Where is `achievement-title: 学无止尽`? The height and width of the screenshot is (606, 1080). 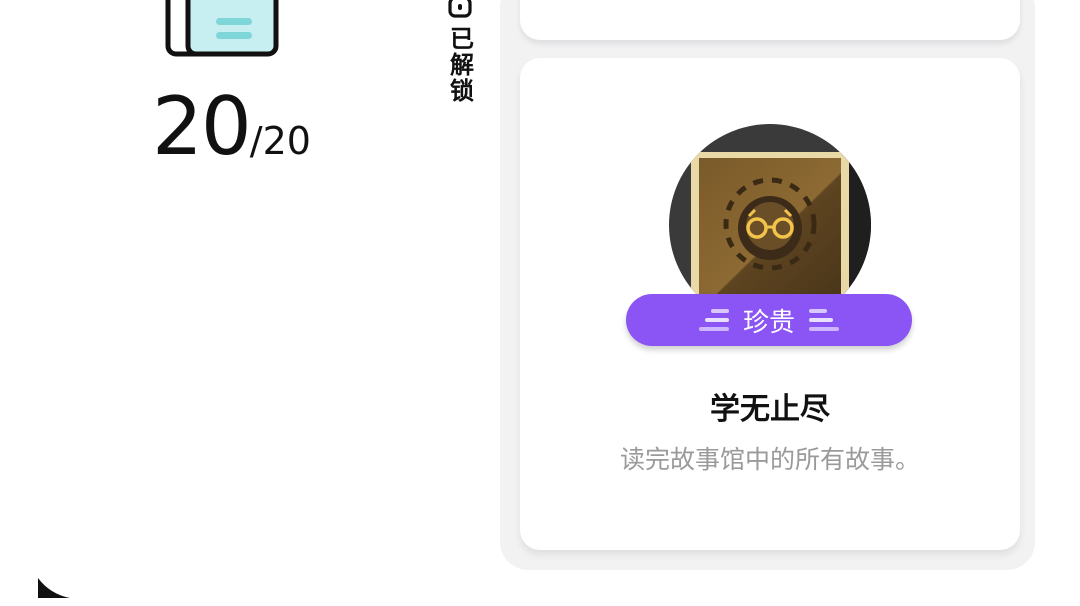 achievement-title: 学无止尽 is located at coordinates (770, 409).